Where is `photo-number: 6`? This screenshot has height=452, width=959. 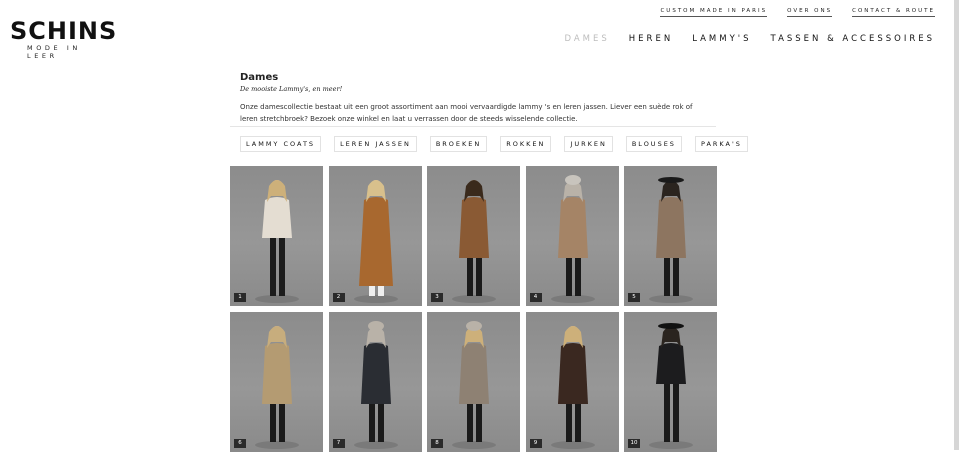 photo-number: 6 is located at coordinates (240, 443).